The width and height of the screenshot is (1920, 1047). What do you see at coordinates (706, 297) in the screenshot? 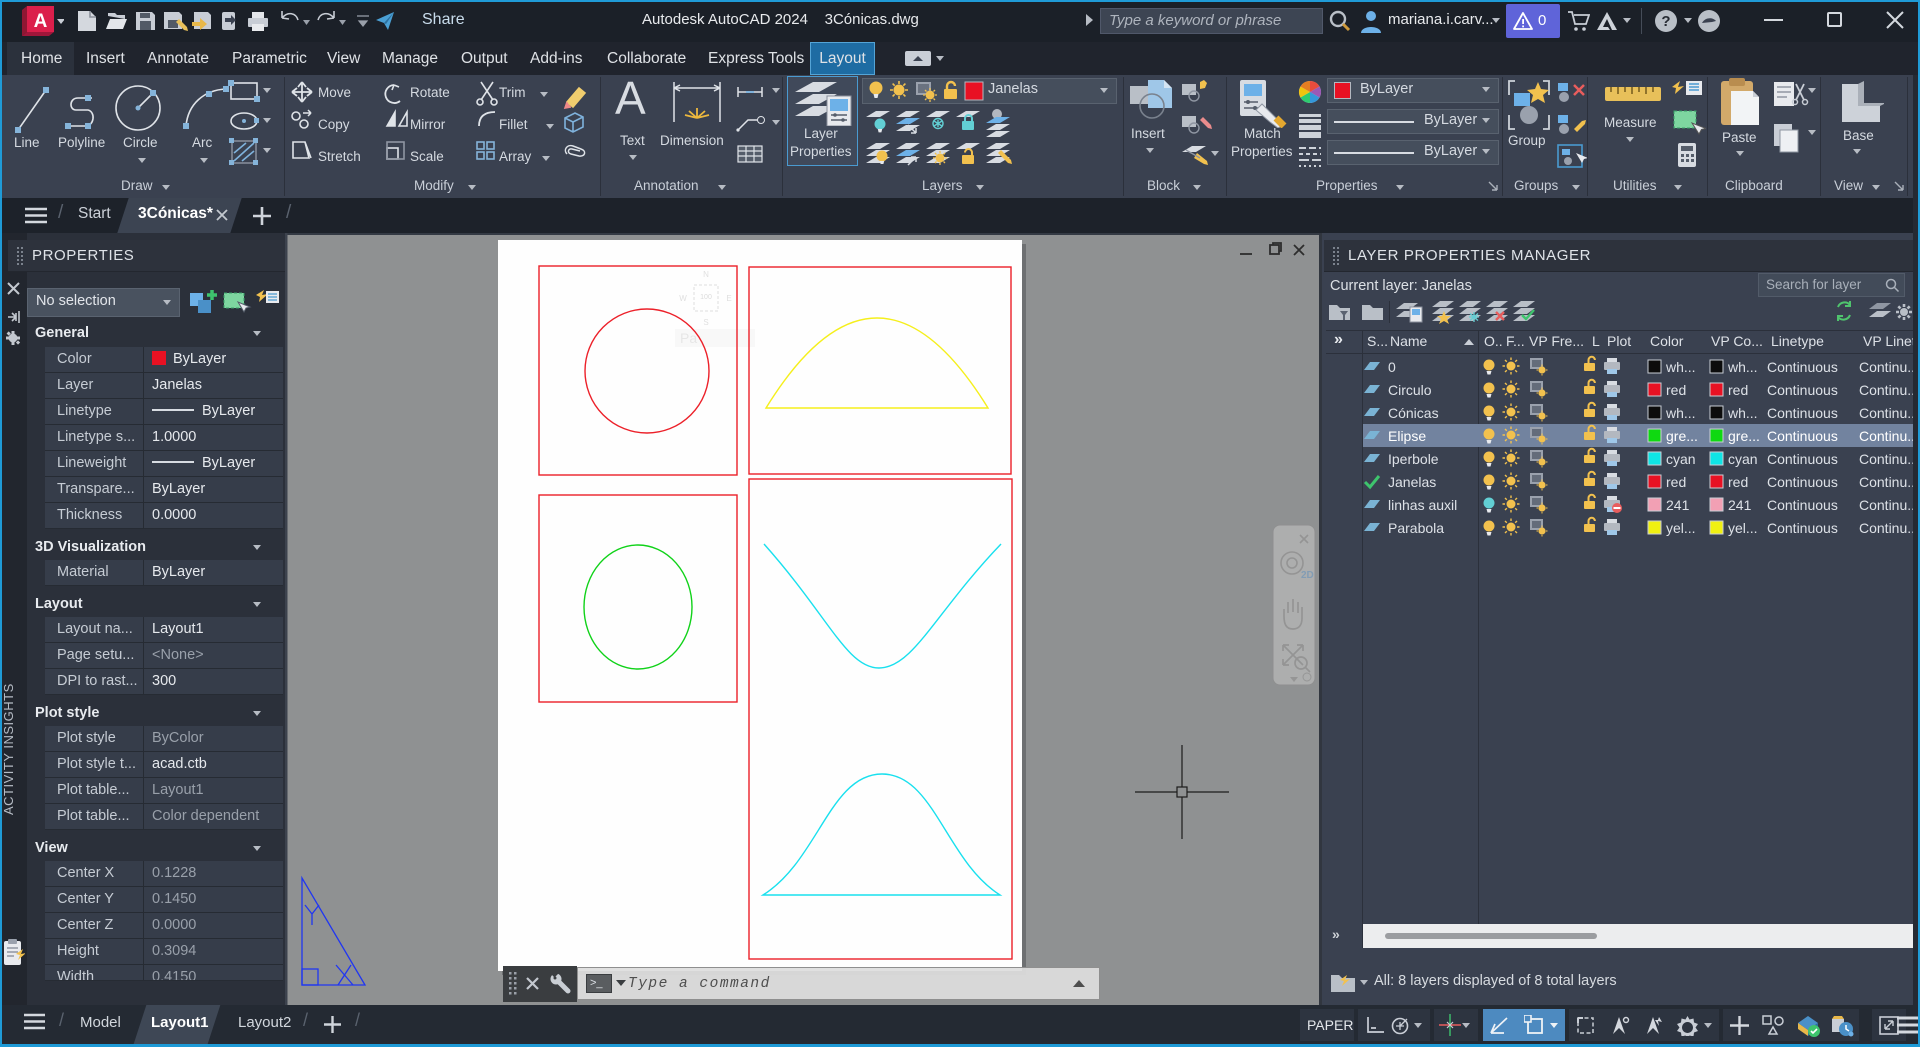
I see `svg-text: 100` at bounding box center [706, 297].